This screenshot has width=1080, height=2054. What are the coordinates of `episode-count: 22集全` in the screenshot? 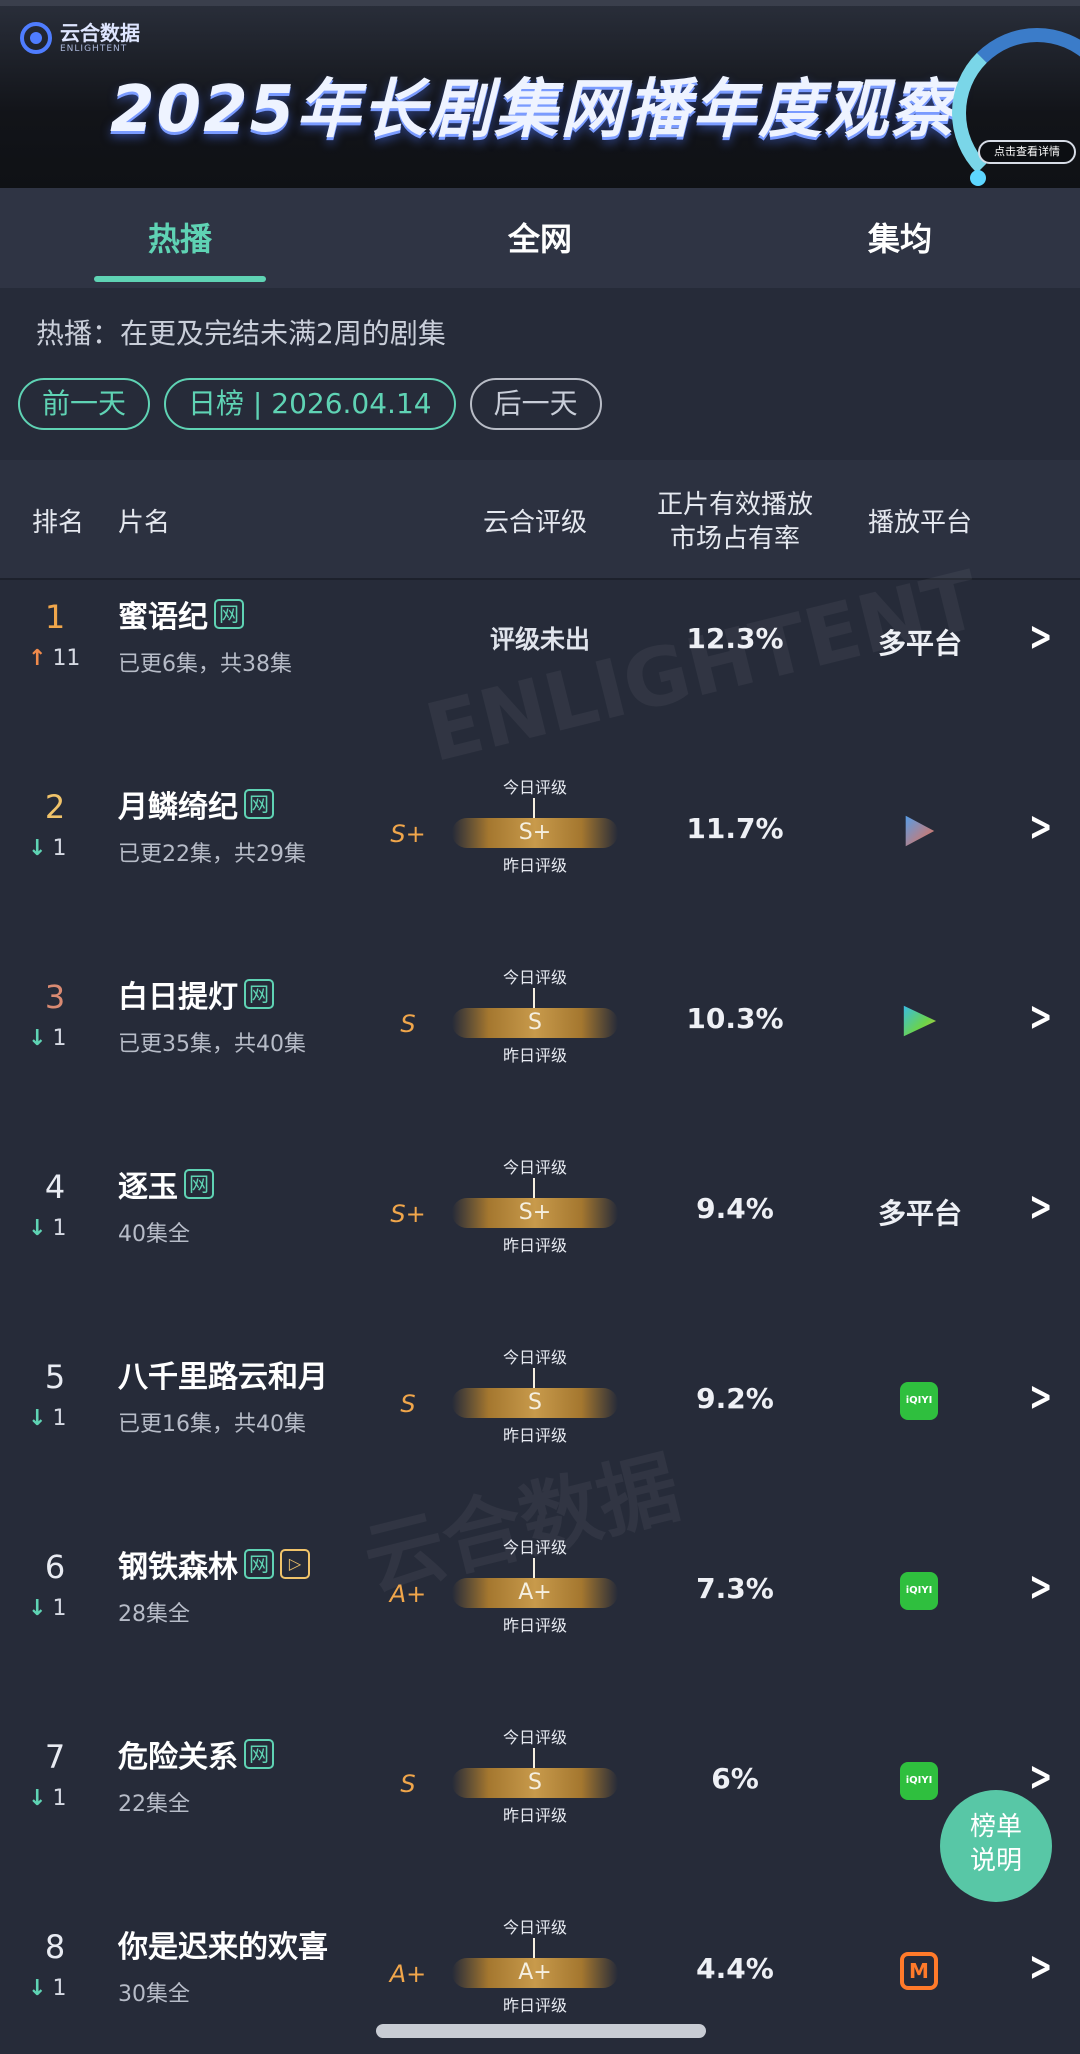 It's located at (154, 1804).